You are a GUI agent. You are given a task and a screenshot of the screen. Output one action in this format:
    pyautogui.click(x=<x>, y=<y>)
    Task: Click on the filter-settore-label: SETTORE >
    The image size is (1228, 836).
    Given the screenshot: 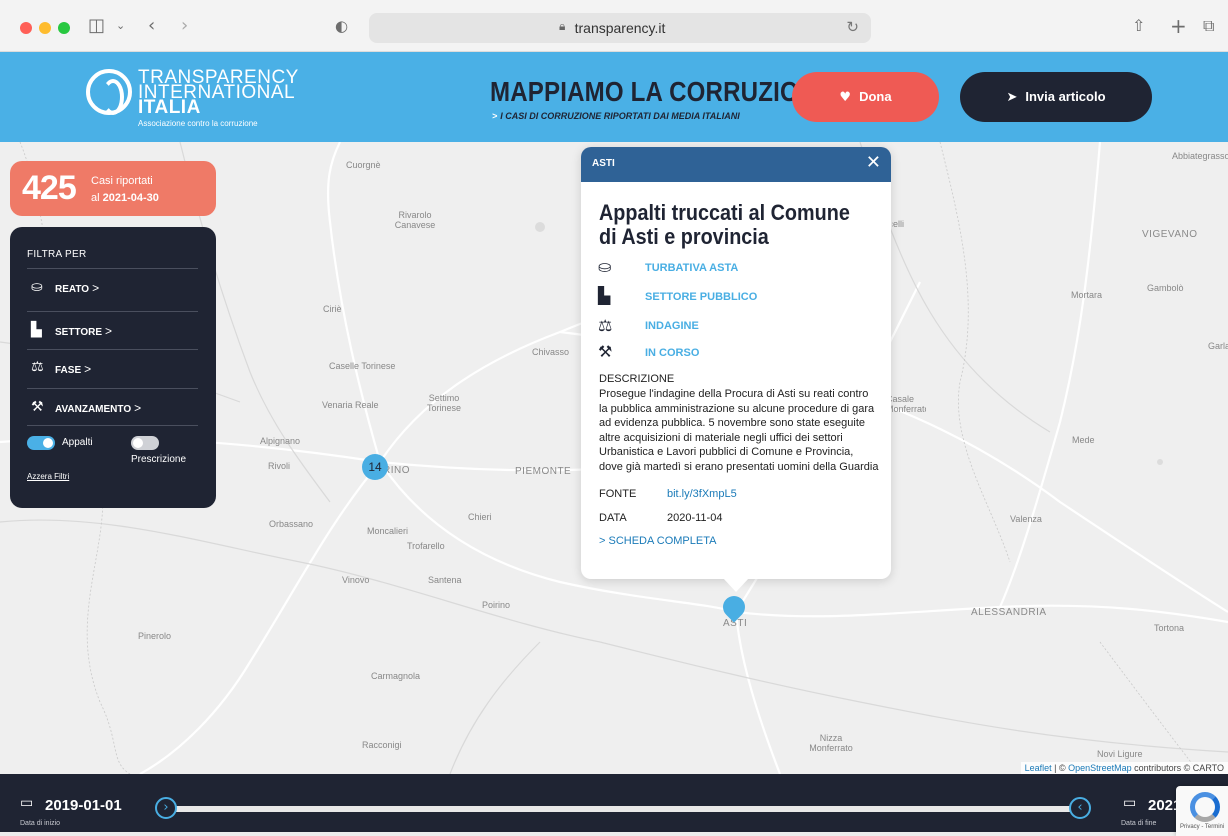 What is the action you would take?
    pyautogui.click(x=83, y=331)
    